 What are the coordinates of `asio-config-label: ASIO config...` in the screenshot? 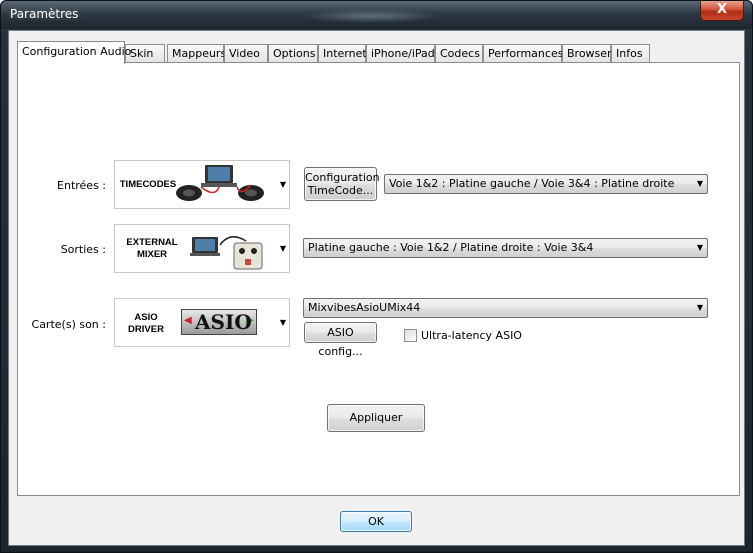 It's located at (340, 342).